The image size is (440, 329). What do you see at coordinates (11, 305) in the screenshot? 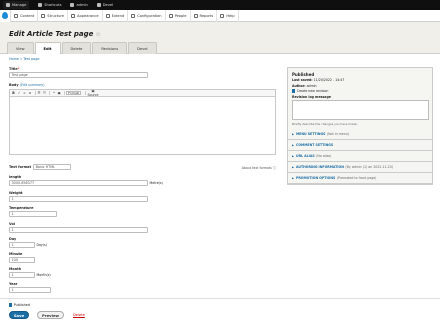
I see `published-checkbox` at bounding box center [11, 305].